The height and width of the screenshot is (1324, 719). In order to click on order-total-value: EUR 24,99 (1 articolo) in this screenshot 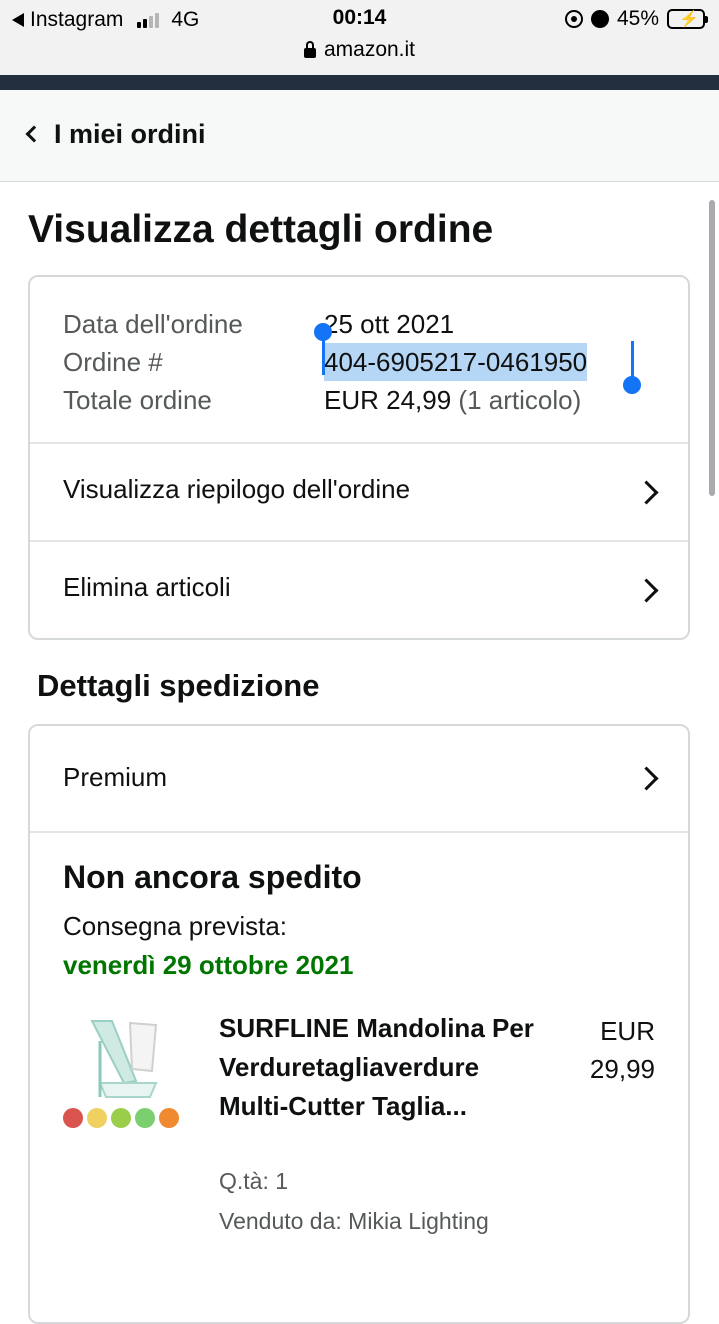, I will do `click(452, 400)`.